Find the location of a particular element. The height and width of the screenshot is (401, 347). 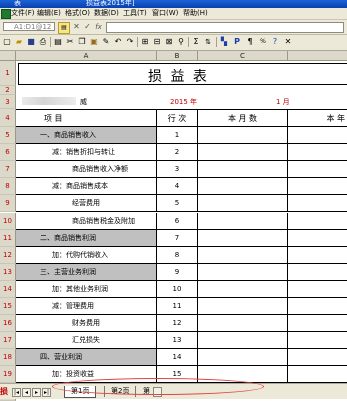

next-sheet-button: ▸ is located at coordinates (36, 392).